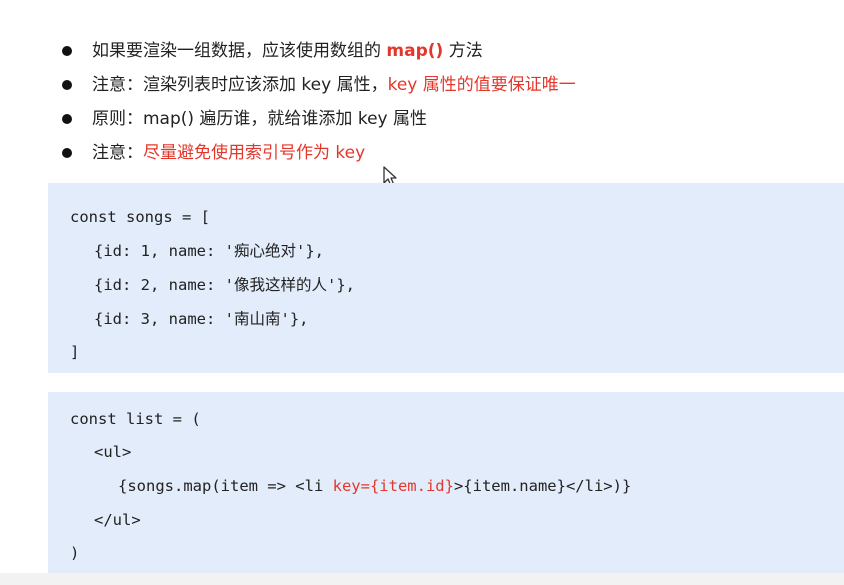 The width and height of the screenshot is (844, 585). I want to click on code-line: ], so click(75, 352).